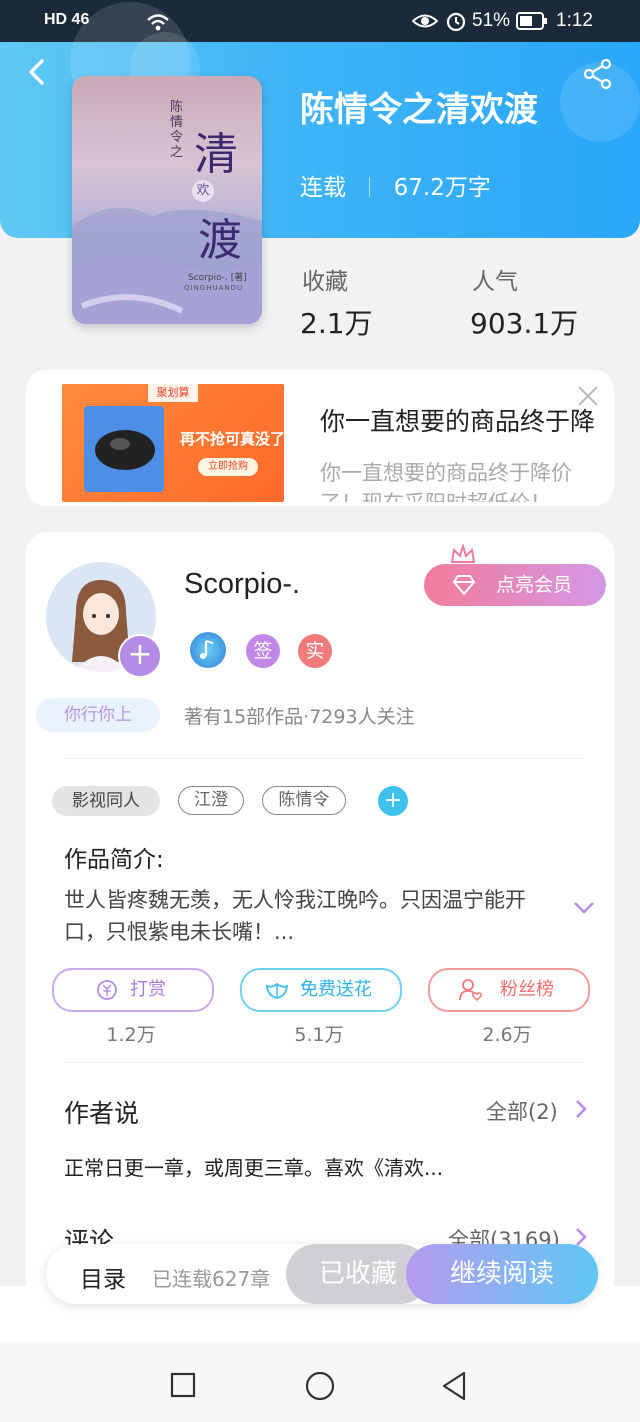 The height and width of the screenshot is (1422, 640). What do you see at coordinates (103, 1277) in the screenshot?
I see `catalog-button: 目录` at bounding box center [103, 1277].